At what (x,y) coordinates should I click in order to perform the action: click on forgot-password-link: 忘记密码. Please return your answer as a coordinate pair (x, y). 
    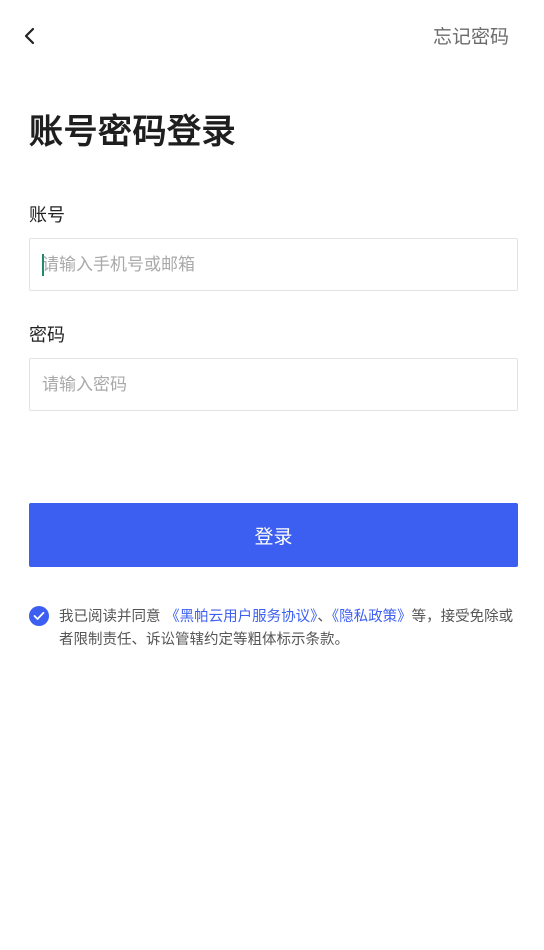
    Looking at the image, I should click on (471, 37).